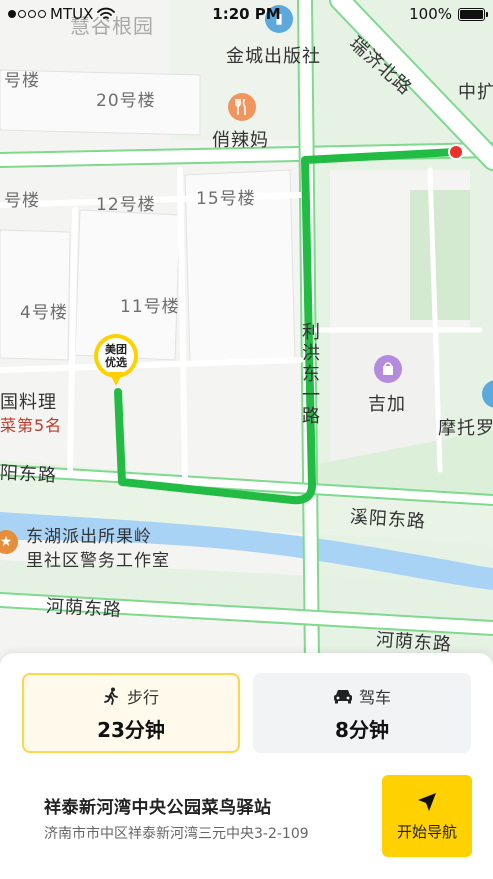 This screenshot has width=493, height=879. What do you see at coordinates (426, 831) in the screenshot?
I see `start-navigation-label: 开始导航` at bounding box center [426, 831].